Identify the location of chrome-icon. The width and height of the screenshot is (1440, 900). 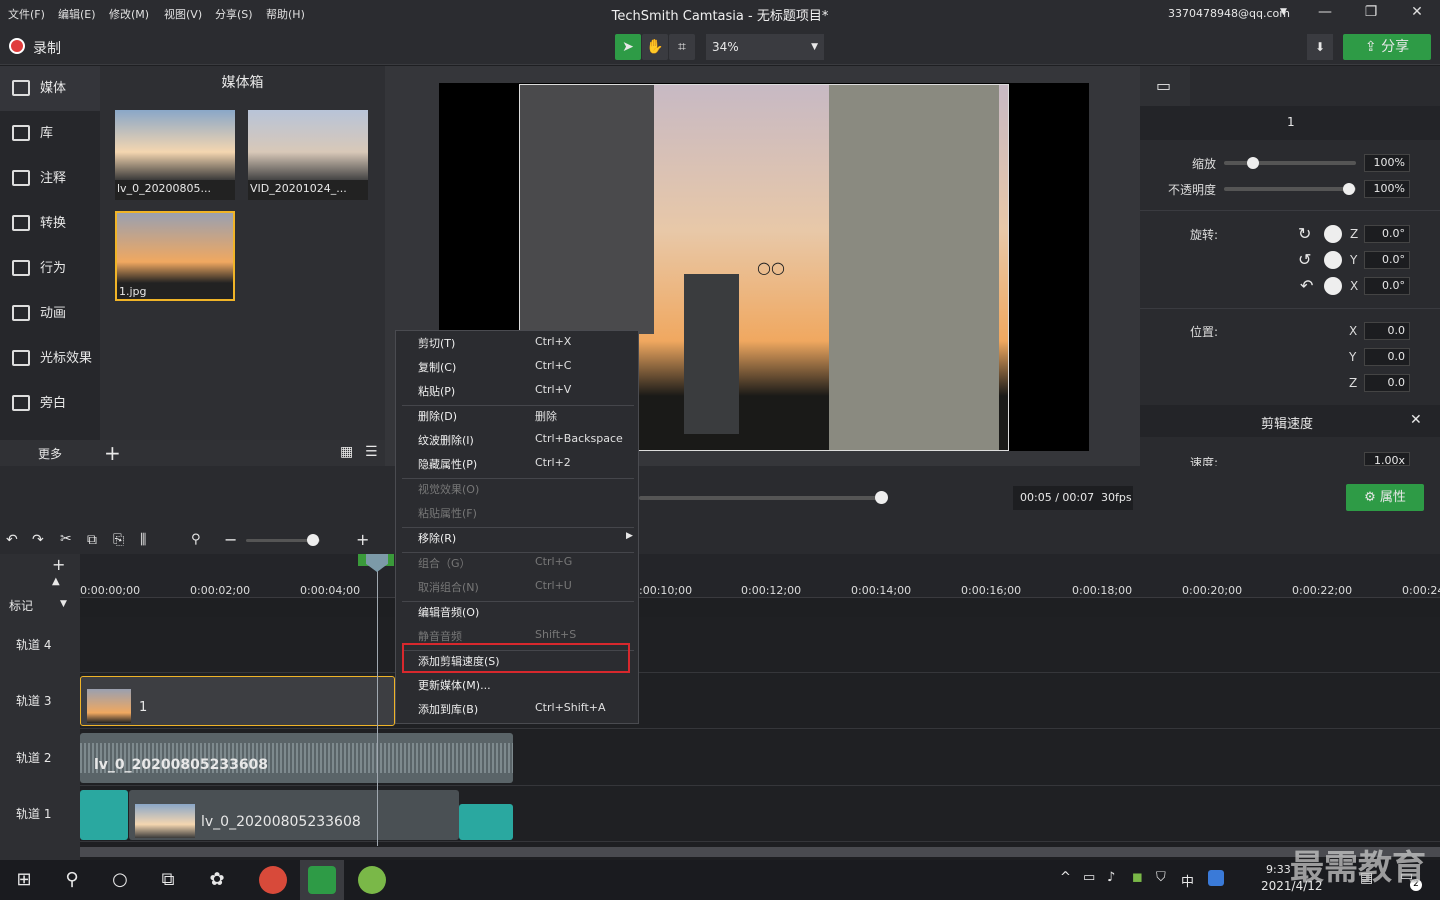
(273, 880).